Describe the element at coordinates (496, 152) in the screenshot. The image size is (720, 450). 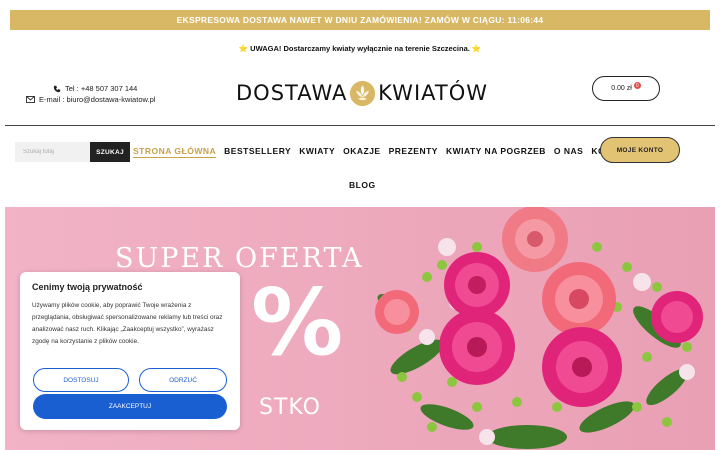
I see `nav-item-funeral: KWIATY NA POGRZEB` at that location.